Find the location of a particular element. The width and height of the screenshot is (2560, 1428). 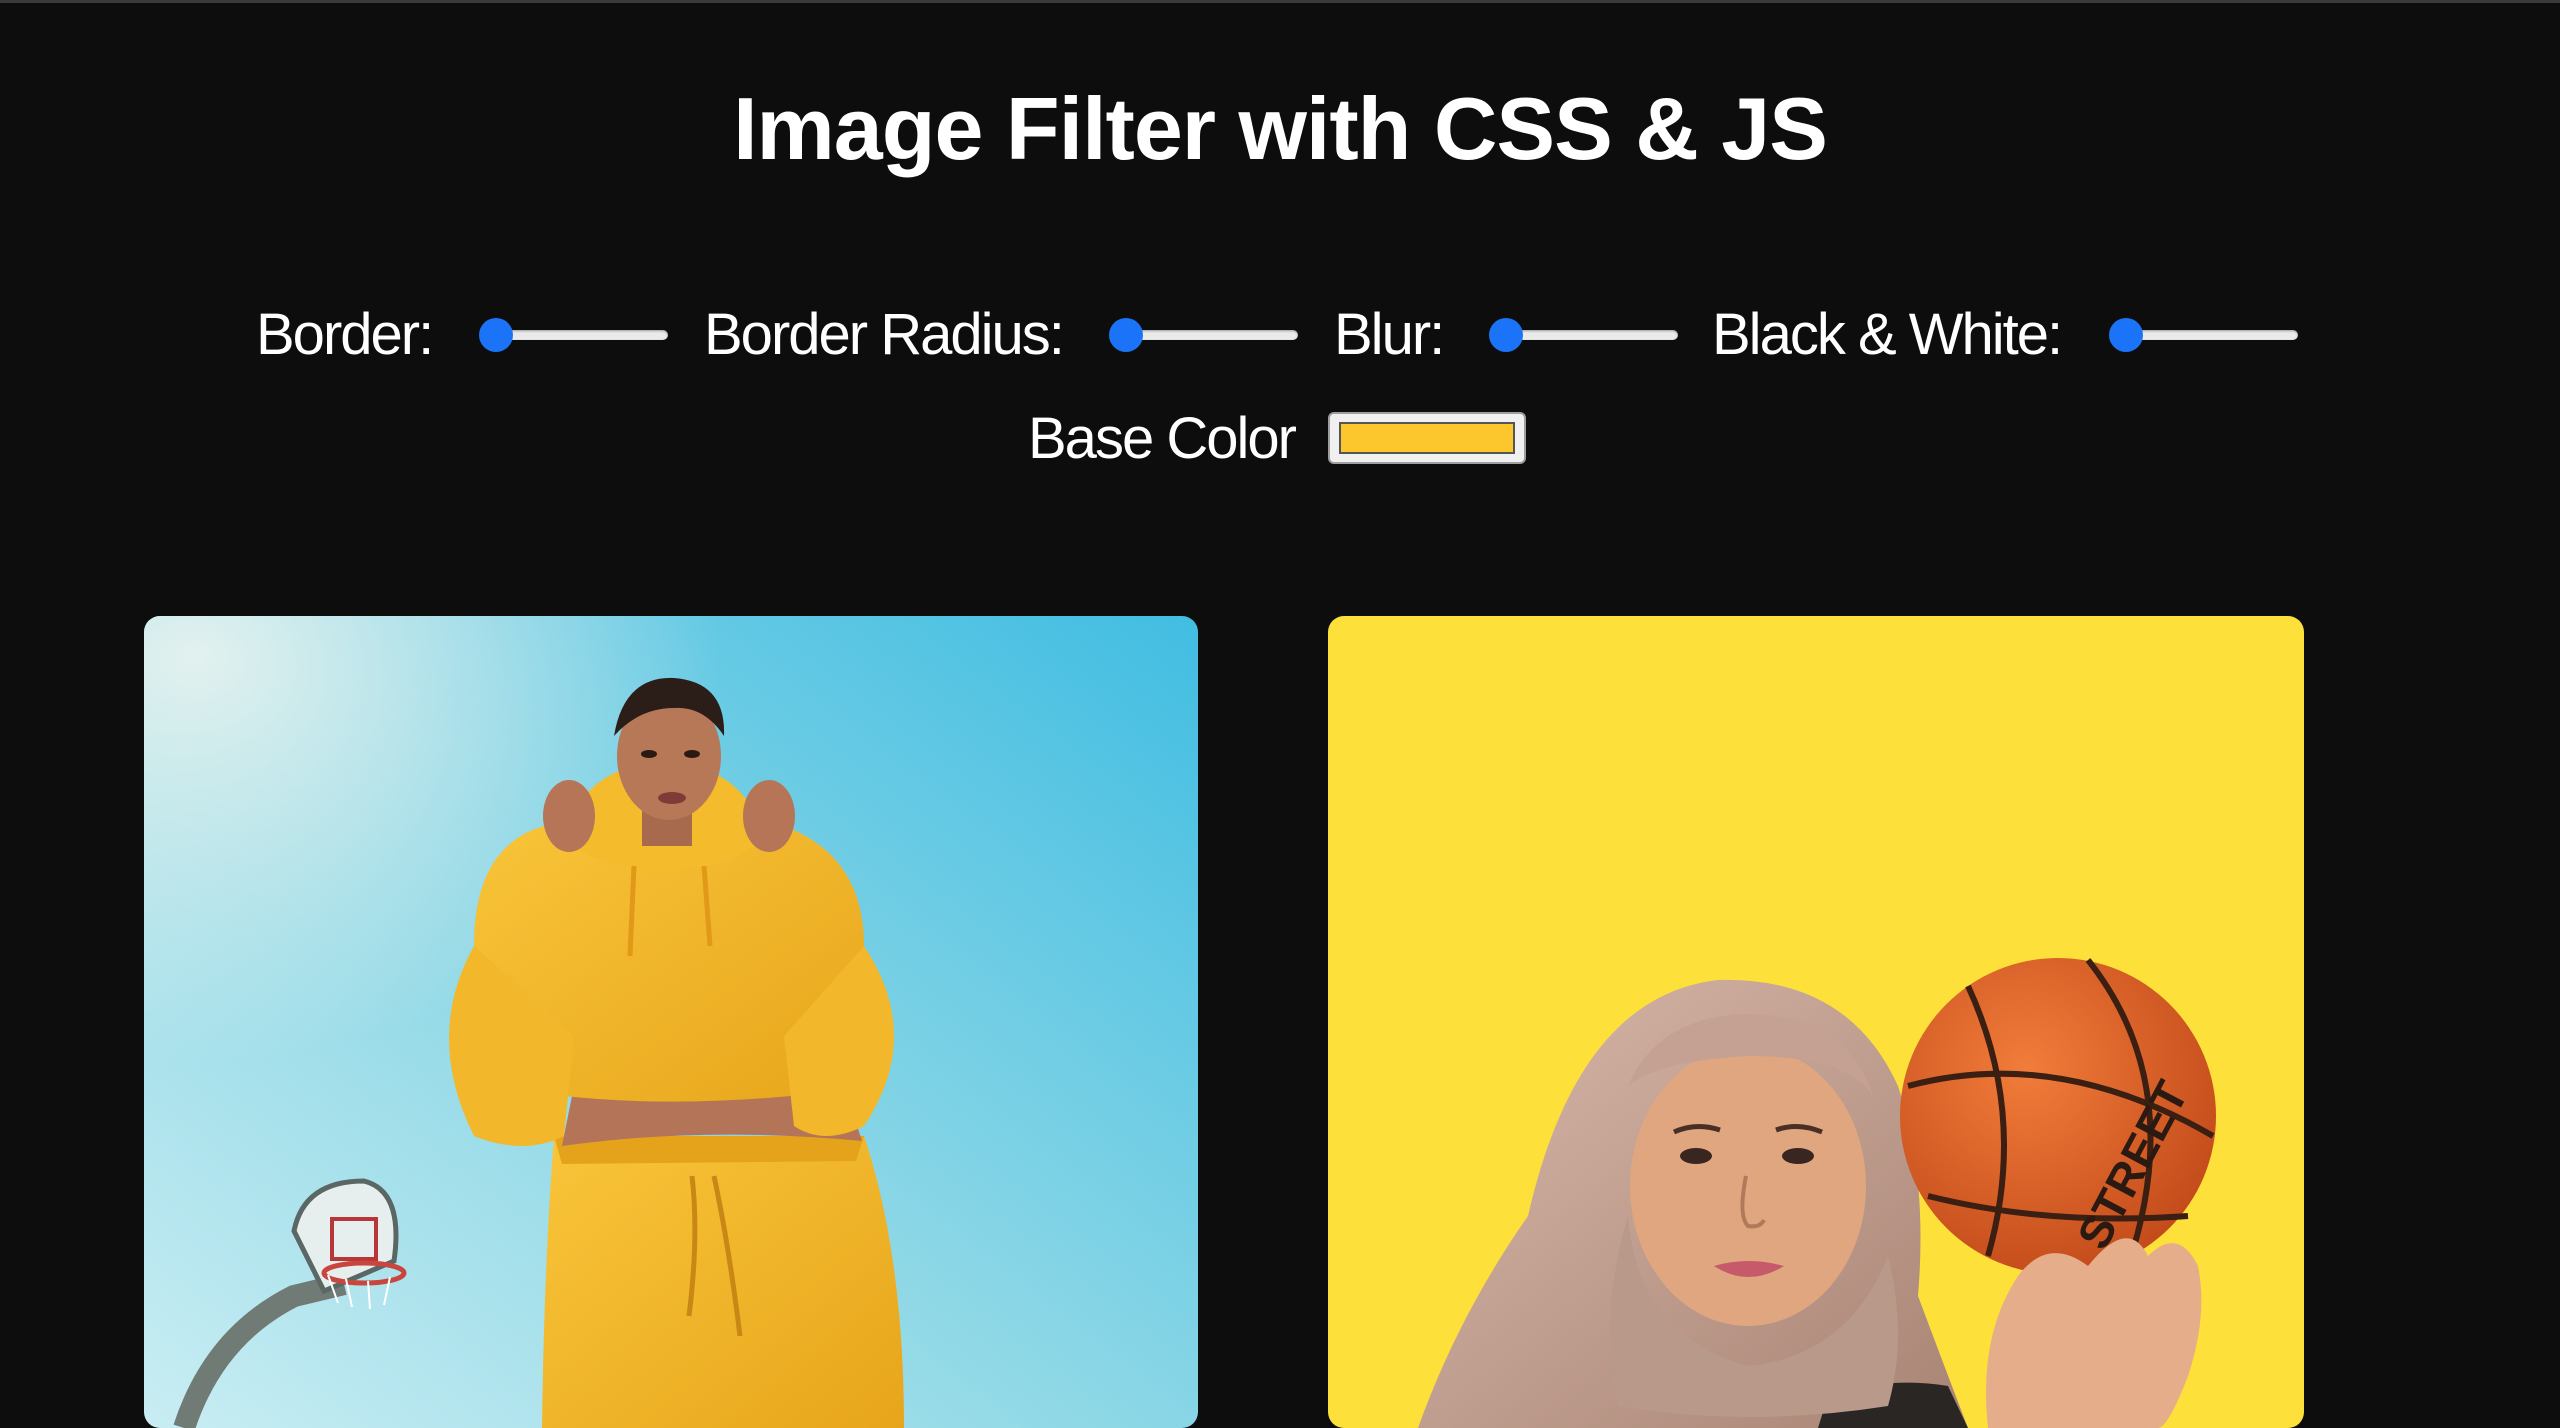

base-color-picker is located at coordinates (1427, 438).